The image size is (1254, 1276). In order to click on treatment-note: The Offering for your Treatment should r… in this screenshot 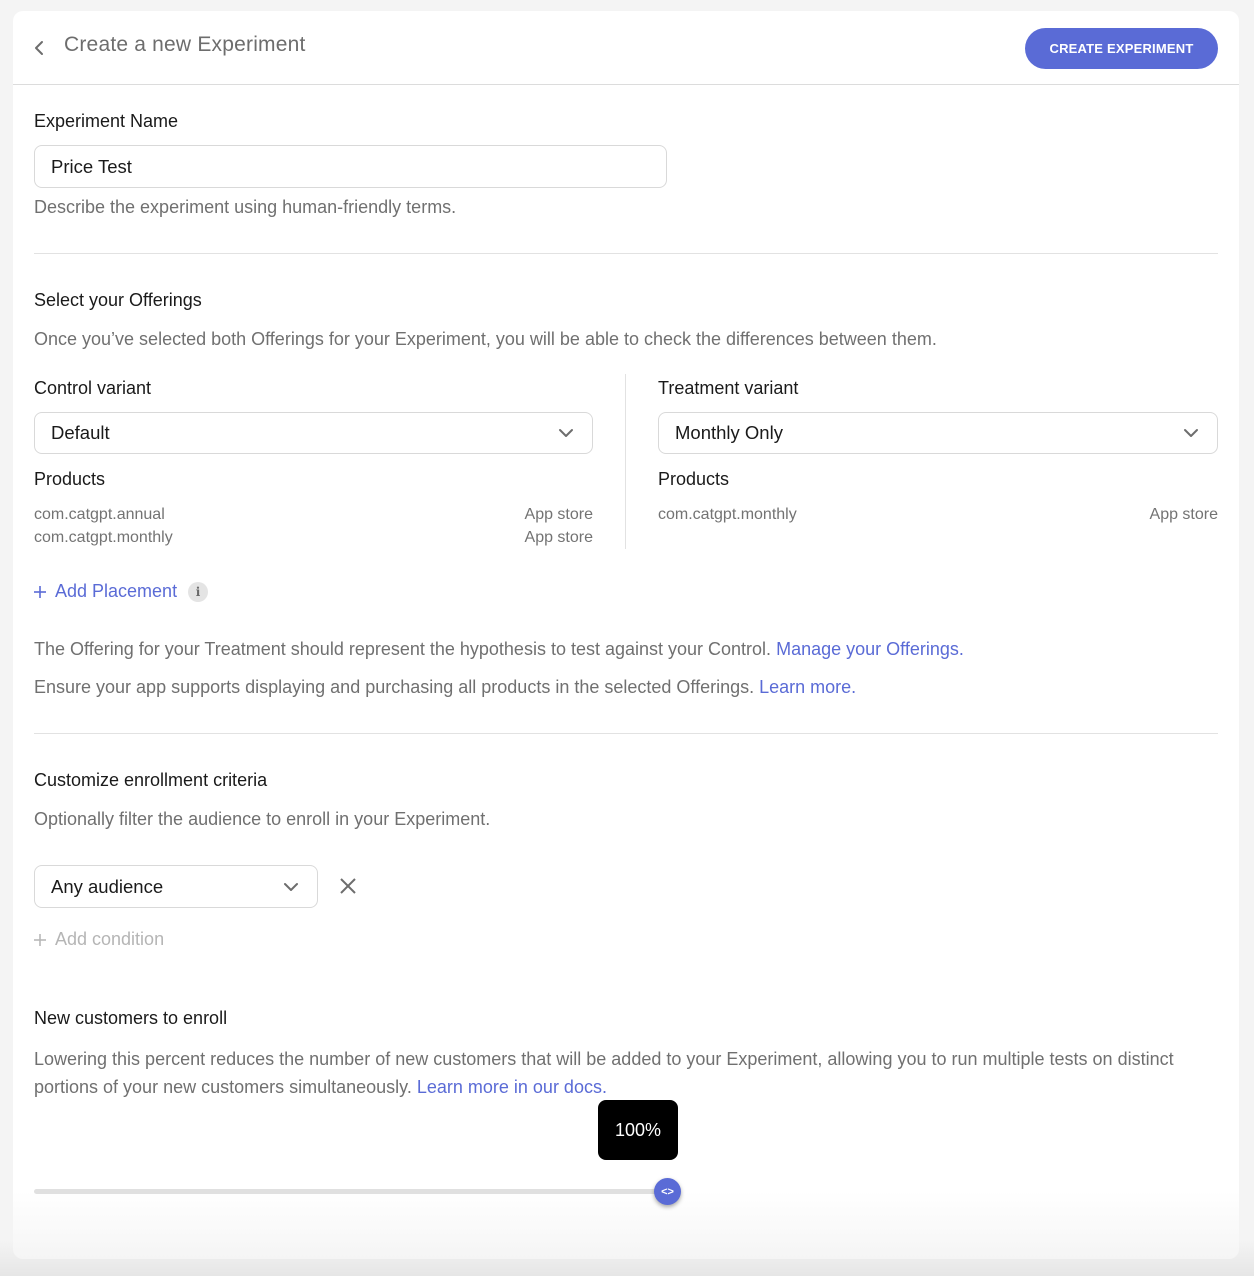, I will do `click(499, 649)`.